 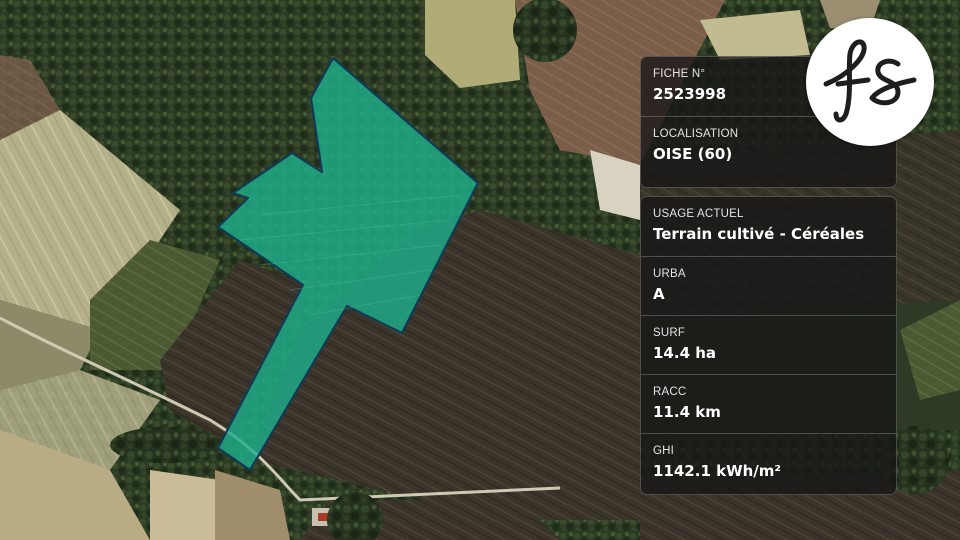 What do you see at coordinates (685, 353) in the screenshot?
I see `surf-value: 14.4 ha` at bounding box center [685, 353].